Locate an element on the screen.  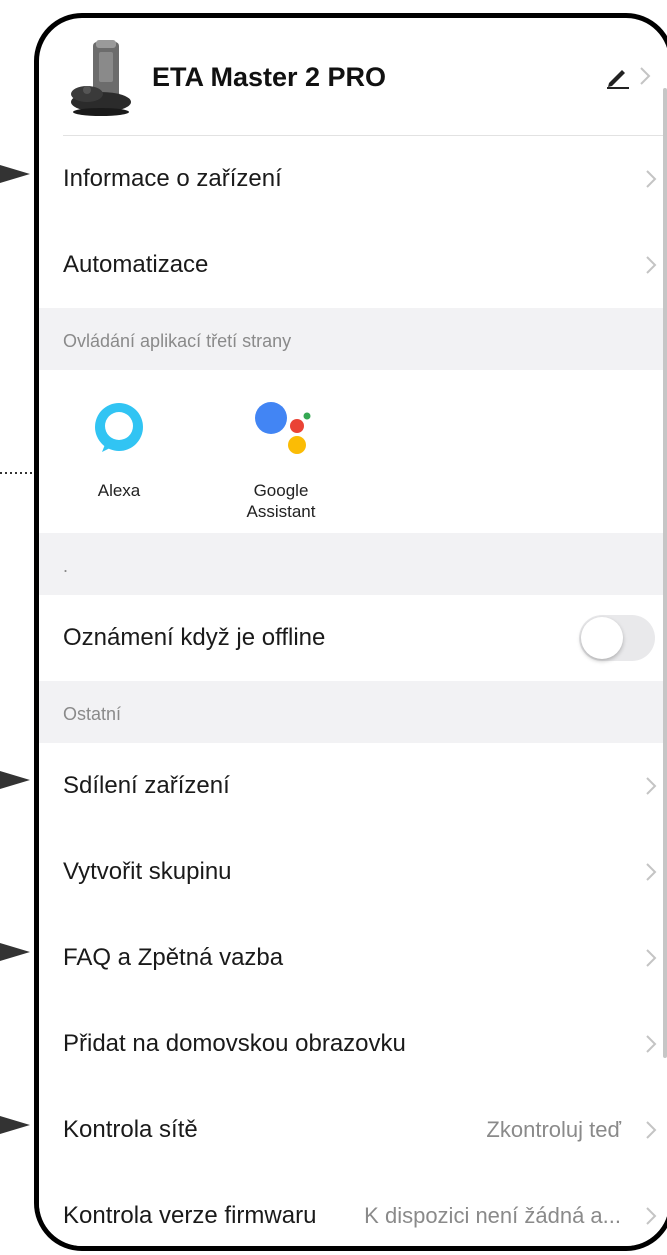
device-header: ETA Master 2 PRO is located at coordinates (353, 77).